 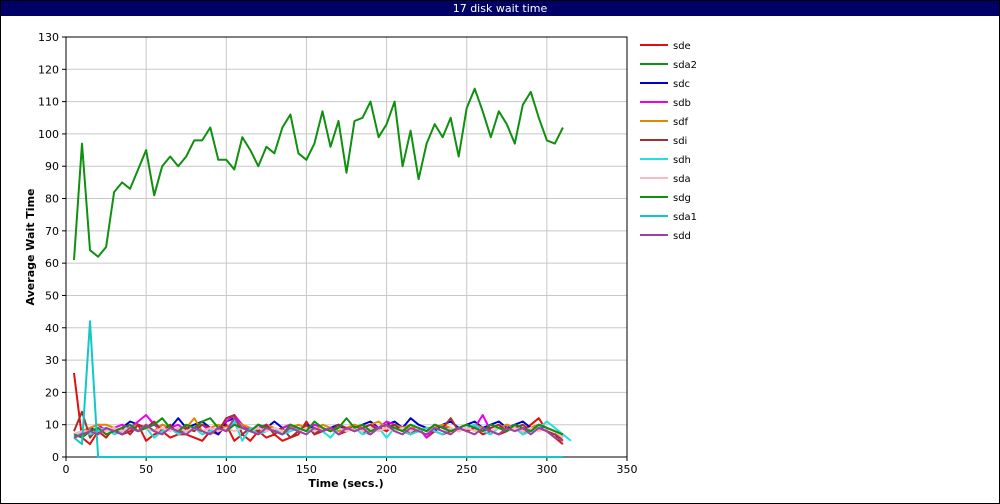 I want to click on legend-label-sde: sde, so click(x=682, y=46).